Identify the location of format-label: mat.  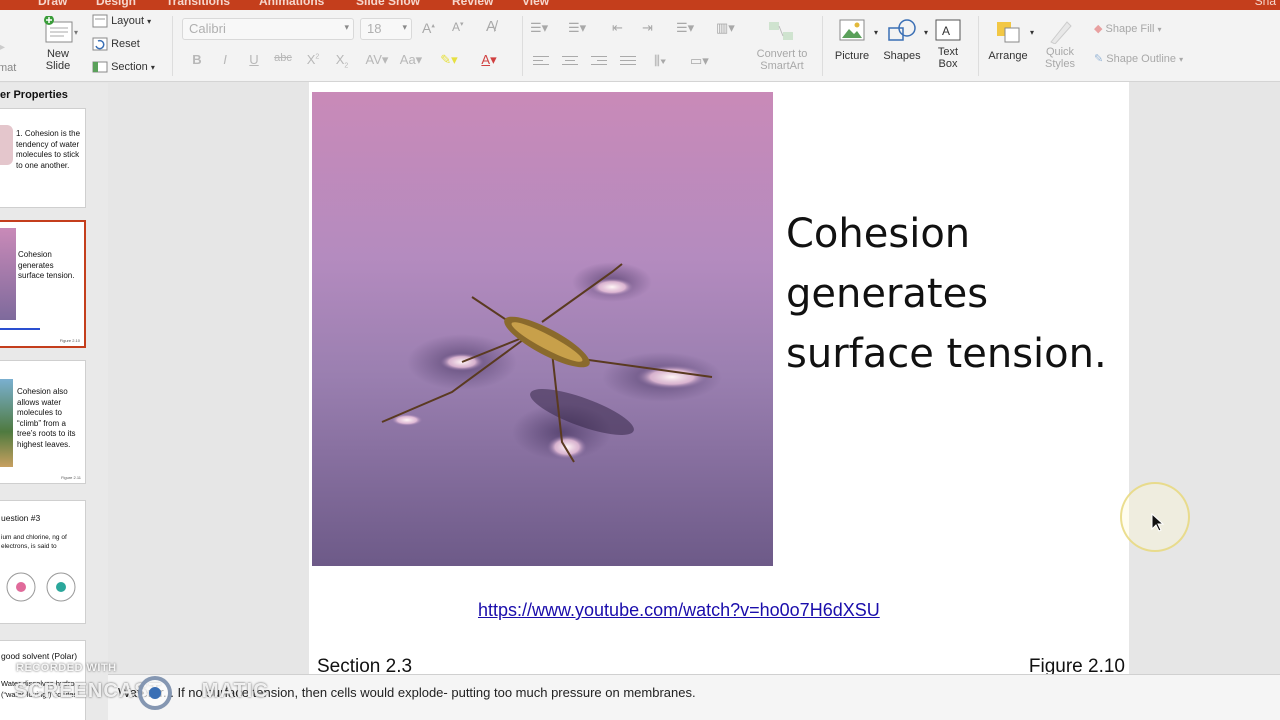
(8, 68).